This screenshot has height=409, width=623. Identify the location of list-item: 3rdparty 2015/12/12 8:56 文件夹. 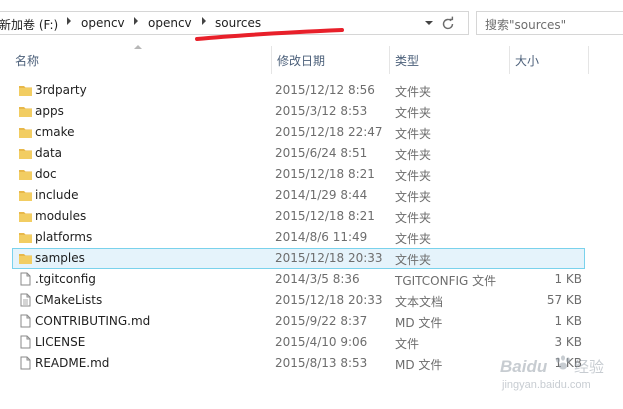
(298, 90).